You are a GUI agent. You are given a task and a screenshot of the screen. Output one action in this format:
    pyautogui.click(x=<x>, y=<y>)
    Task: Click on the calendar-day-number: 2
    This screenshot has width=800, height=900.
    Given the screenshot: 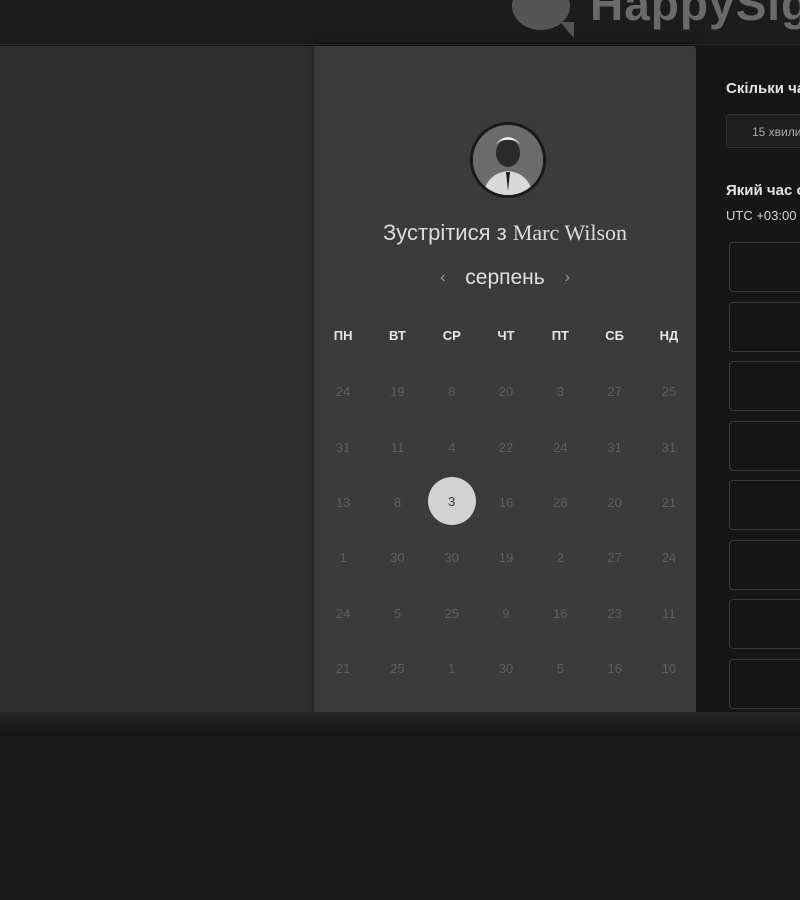 What is the action you would take?
    pyautogui.click(x=560, y=558)
    